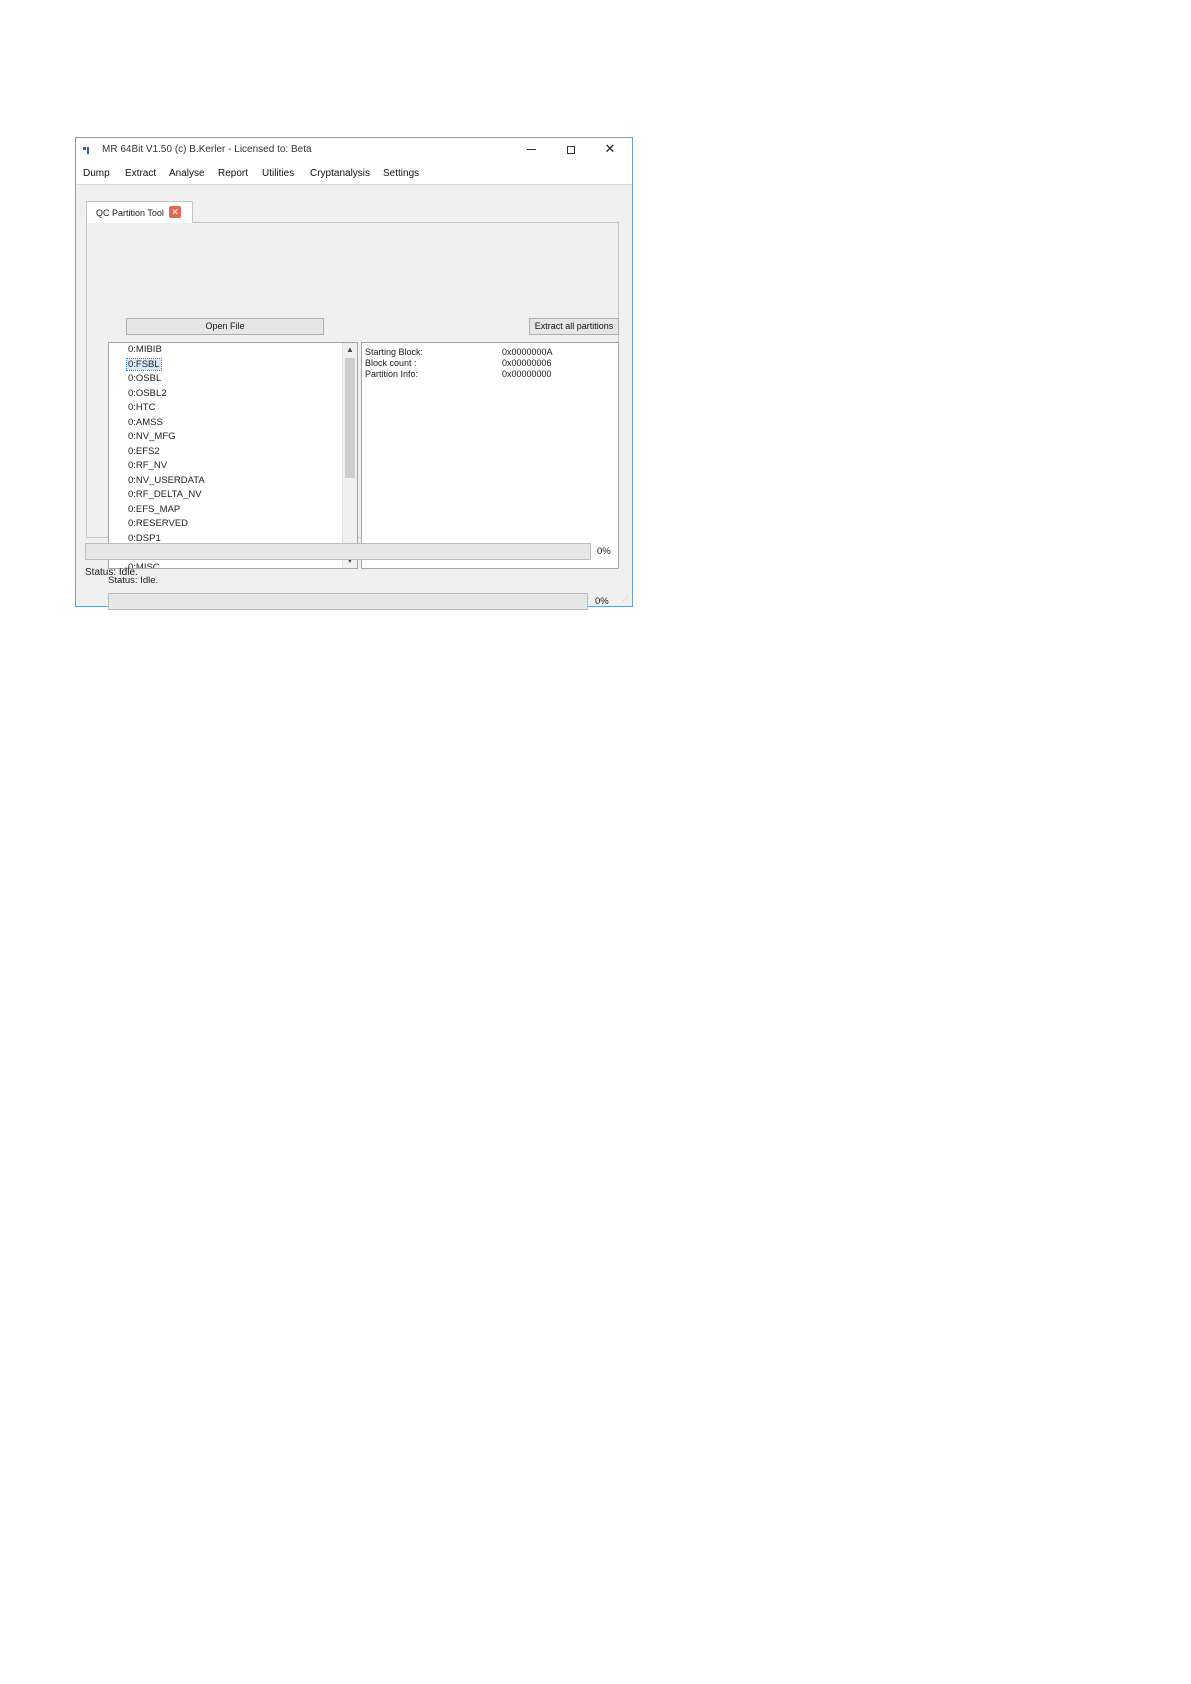 The height and width of the screenshot is (1684, 1191). I want to click on close-icon: ✕, so click(610, 148).